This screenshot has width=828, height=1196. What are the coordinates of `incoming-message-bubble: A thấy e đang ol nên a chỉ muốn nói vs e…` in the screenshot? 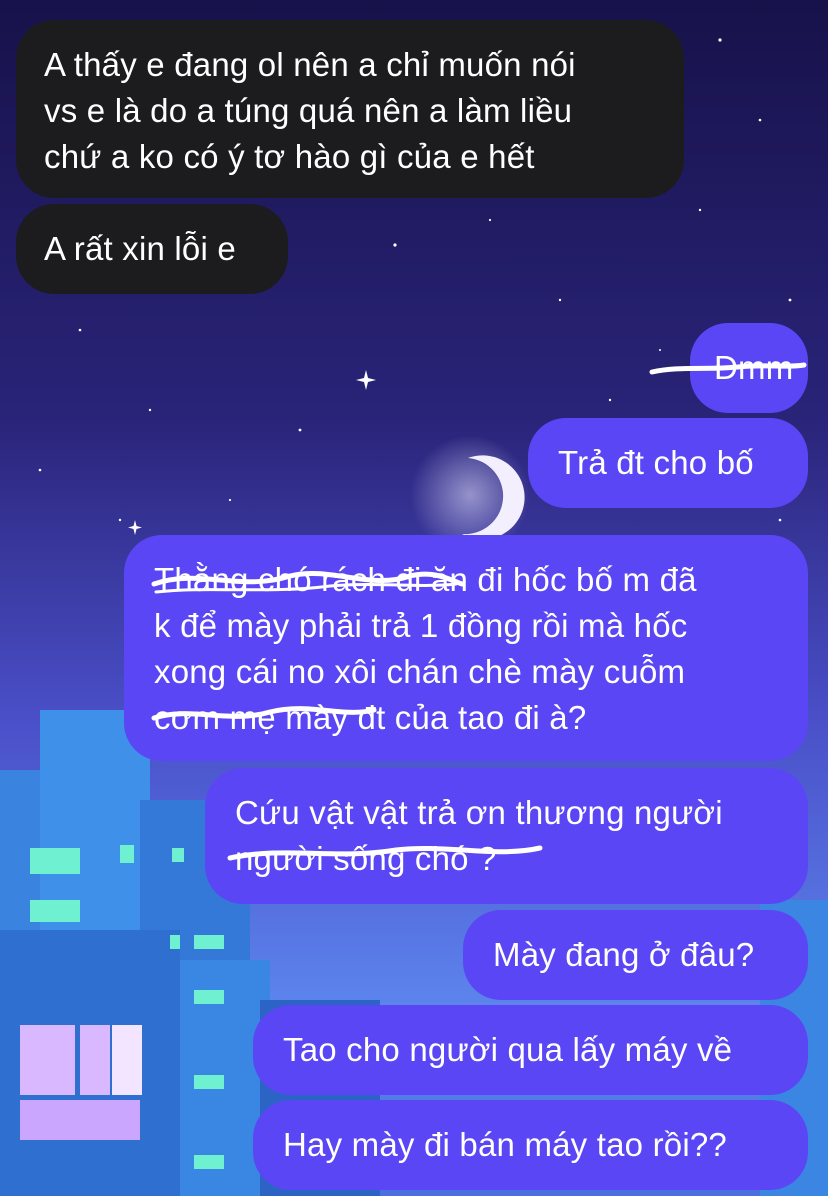 It's located at (350, 109).